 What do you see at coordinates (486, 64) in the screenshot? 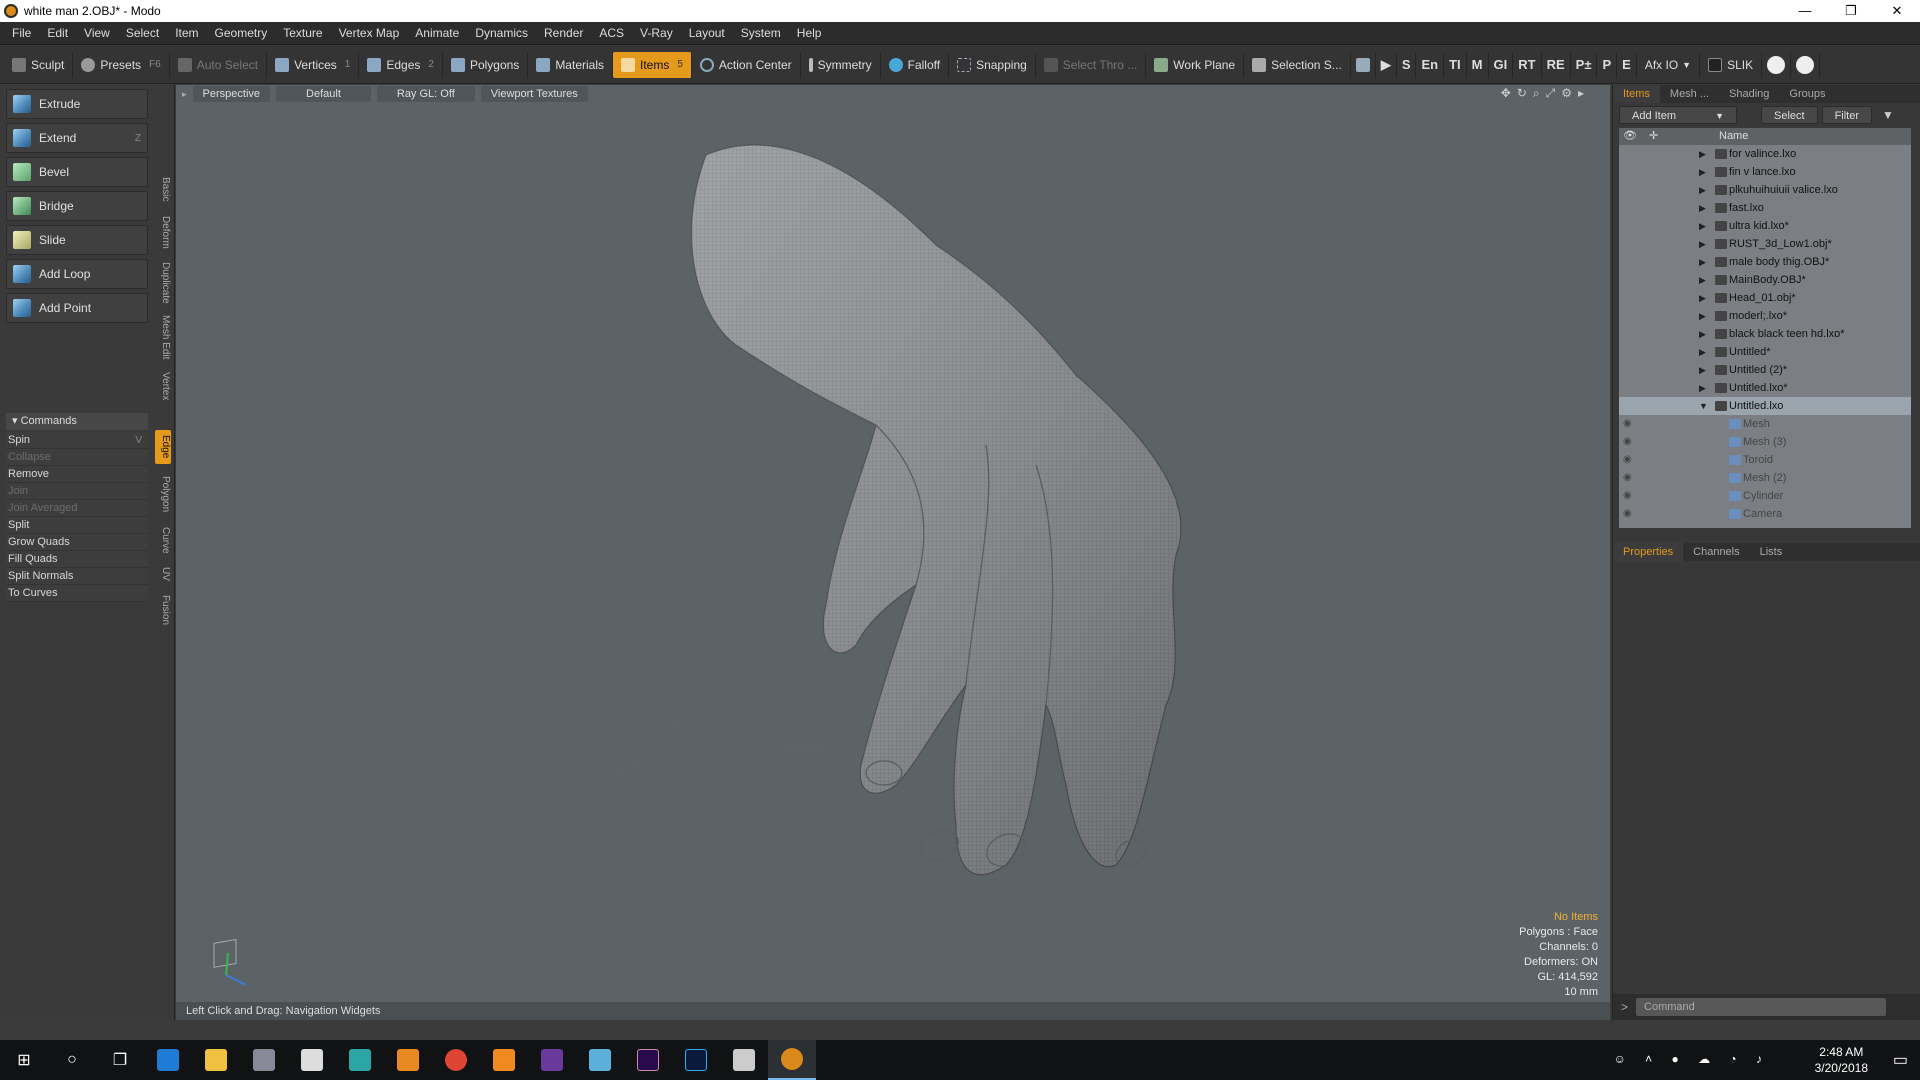
I see `polygons-button: Polygons` at bounding box center [486, 64].